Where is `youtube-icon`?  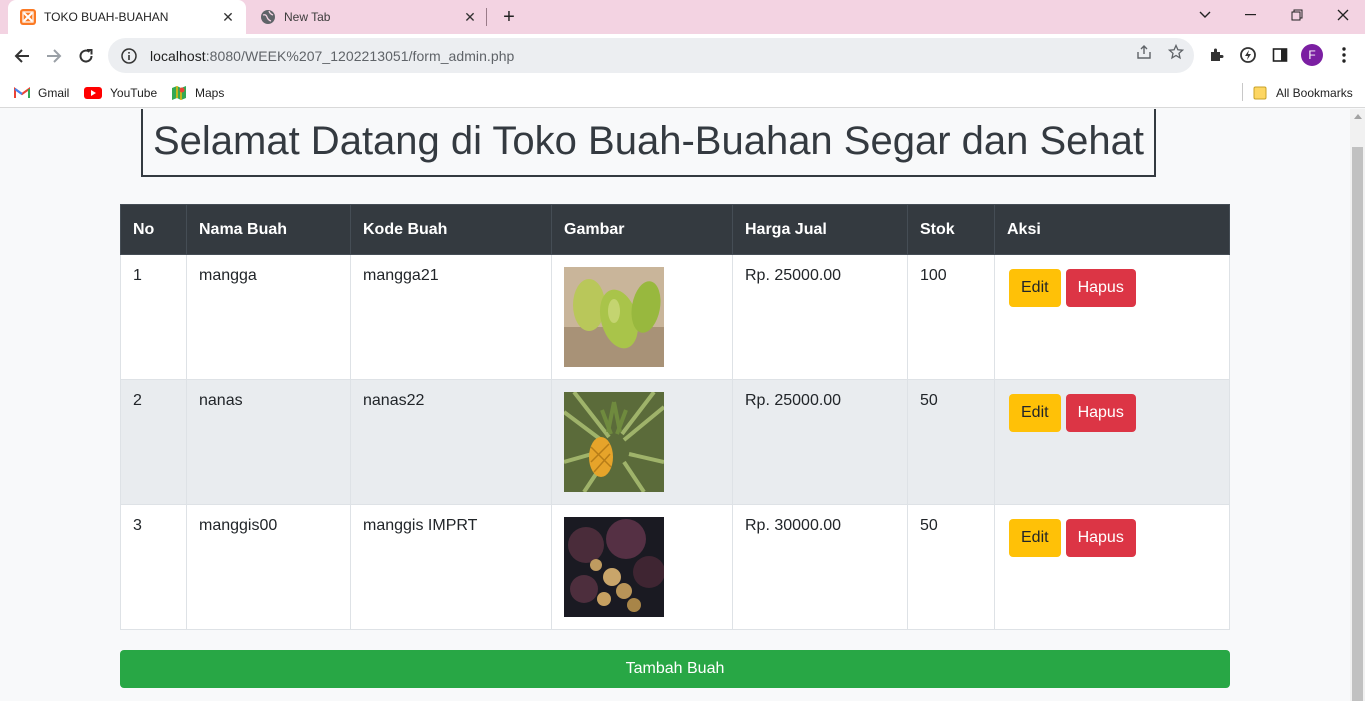
youtube-icon is located at coordinates (93, 93).